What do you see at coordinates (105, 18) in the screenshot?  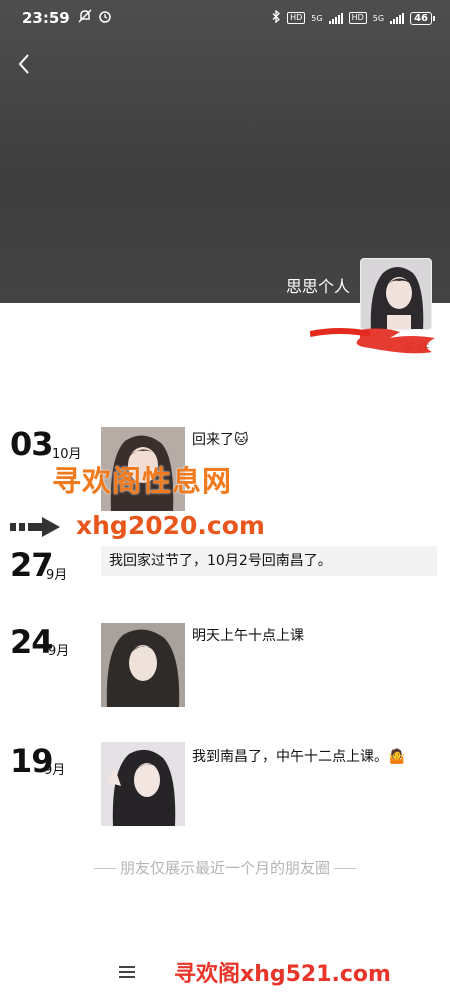 I see `alarm-icon` at bounding box center [105, 18].